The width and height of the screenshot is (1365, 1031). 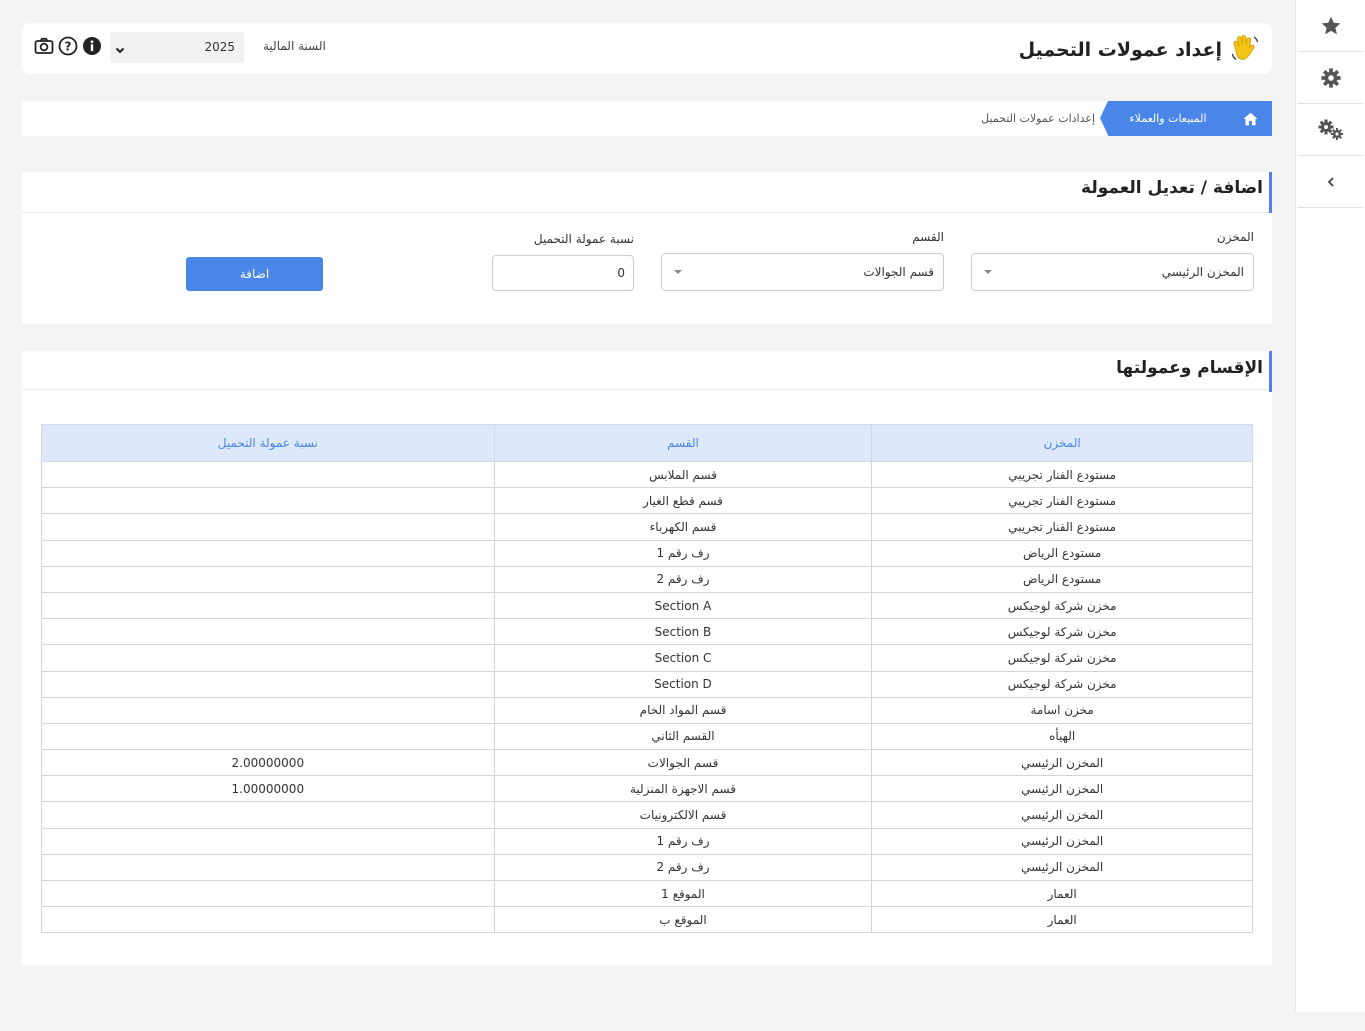 What do you see at coordinates (683, 789) in the screenshot?
I see `cell-section: قسم الاجهزة المنزلية` at bounding box center [683, 789].